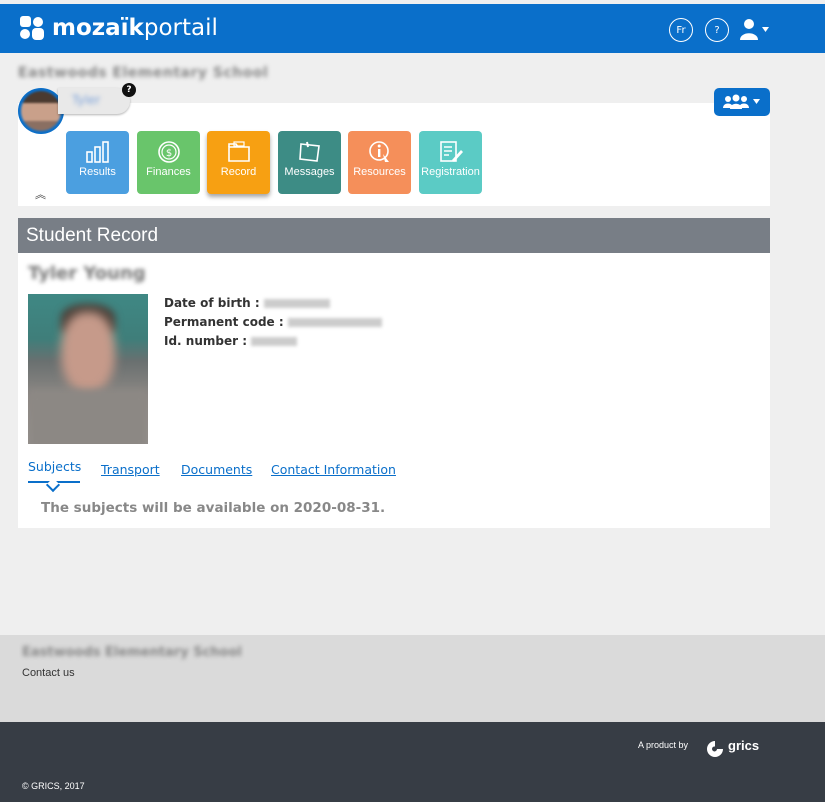  Describe the element at coordinates (274, 341) in the screenshot. I see `id-number-value` at that location.